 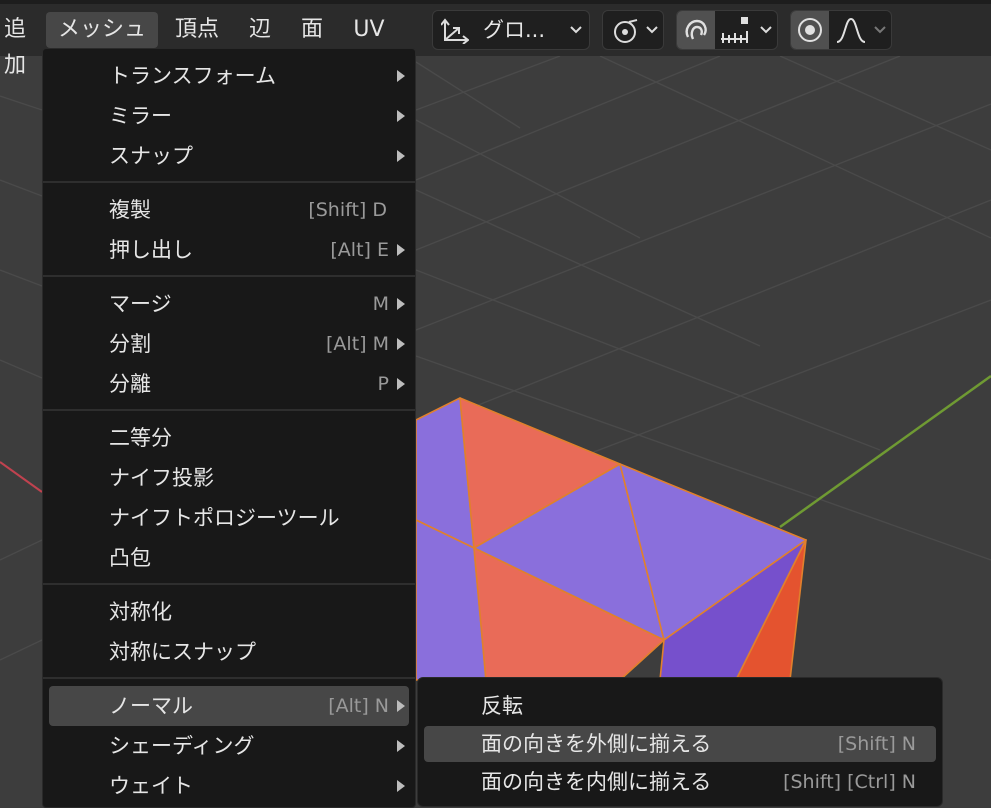 I want to click on menu-item: ミラー, so click(x=229, y=116).